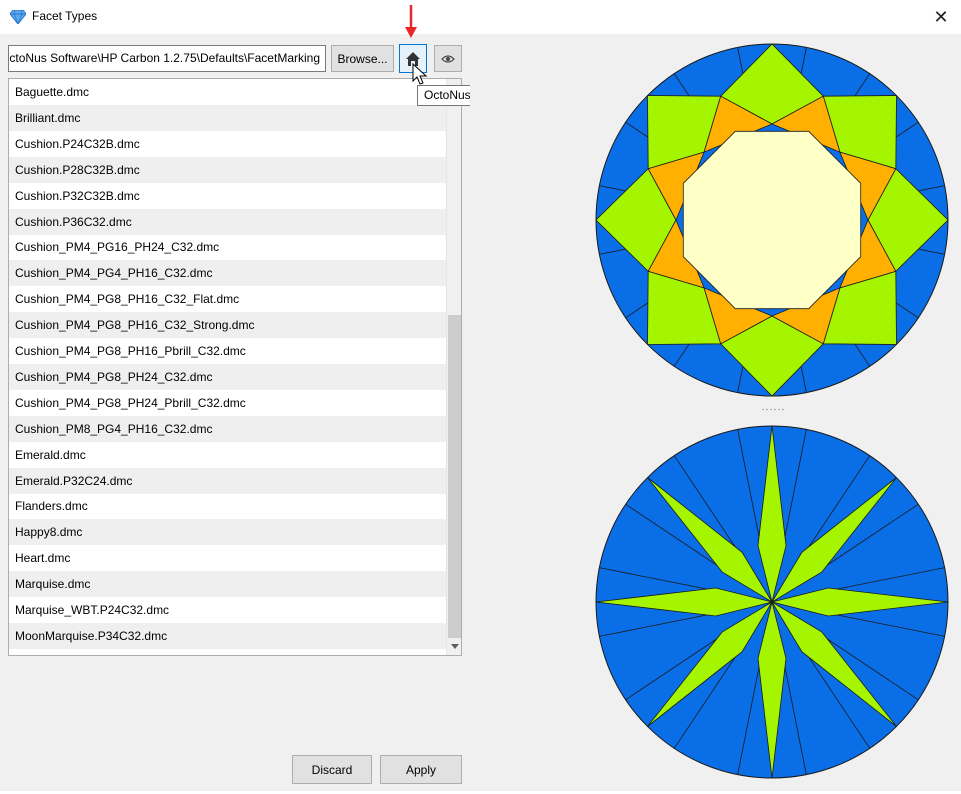  I want to click on chevron-down-icon, so click(454, 646).